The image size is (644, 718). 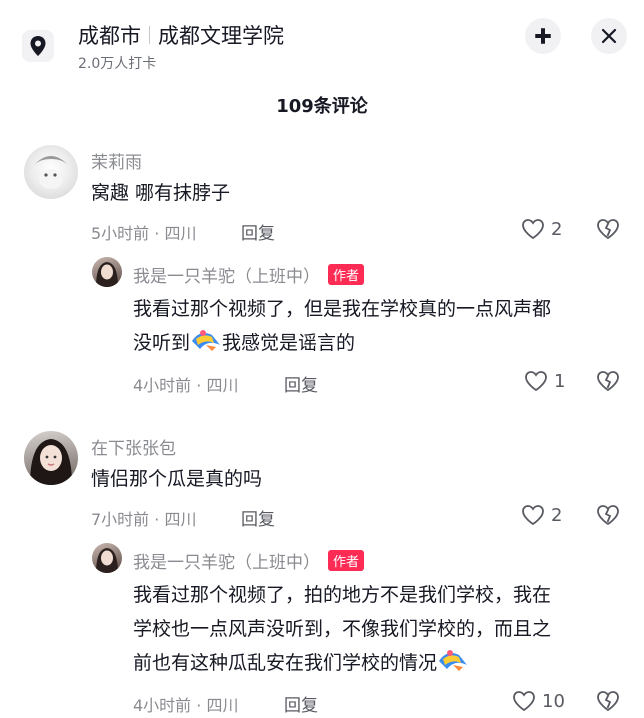 What do you see at coordinates (322, 39) in the screenshot?
I see `location-header: 成都市 成都文理学院 2.0万人打卡` at bounding box center [322, 39].